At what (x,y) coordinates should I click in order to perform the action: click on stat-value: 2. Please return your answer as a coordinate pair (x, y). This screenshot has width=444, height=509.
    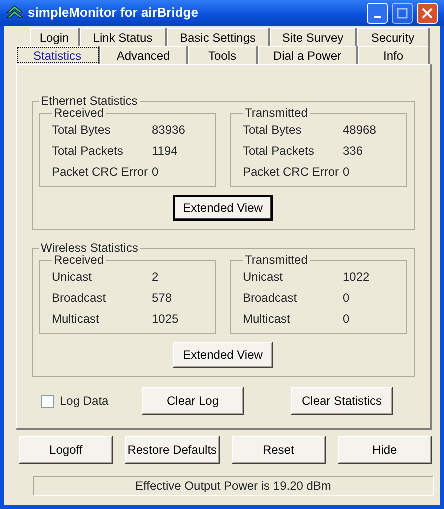
    Looking at the image, I should click on (155, 277).